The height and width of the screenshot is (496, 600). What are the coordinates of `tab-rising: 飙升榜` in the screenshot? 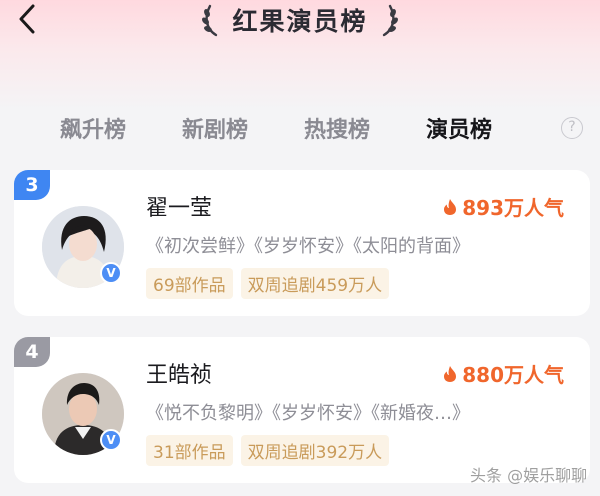 It's located at (93, 128).